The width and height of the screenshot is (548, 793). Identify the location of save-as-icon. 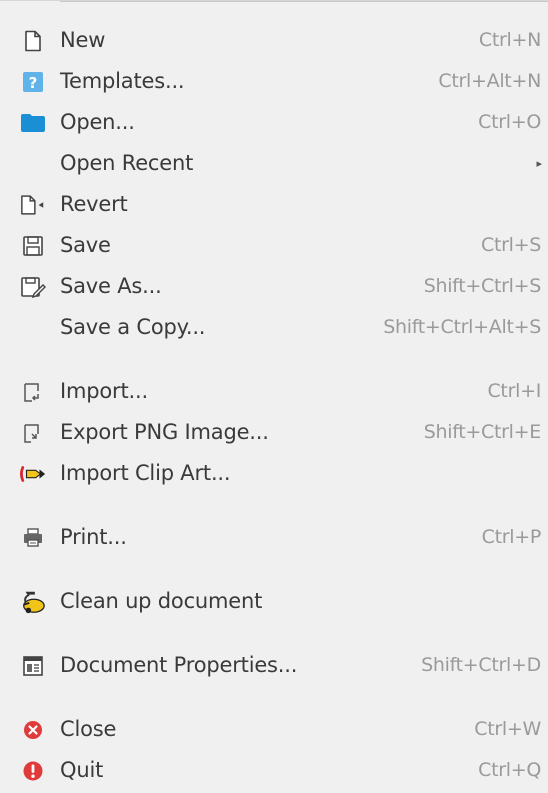
(33, 287).